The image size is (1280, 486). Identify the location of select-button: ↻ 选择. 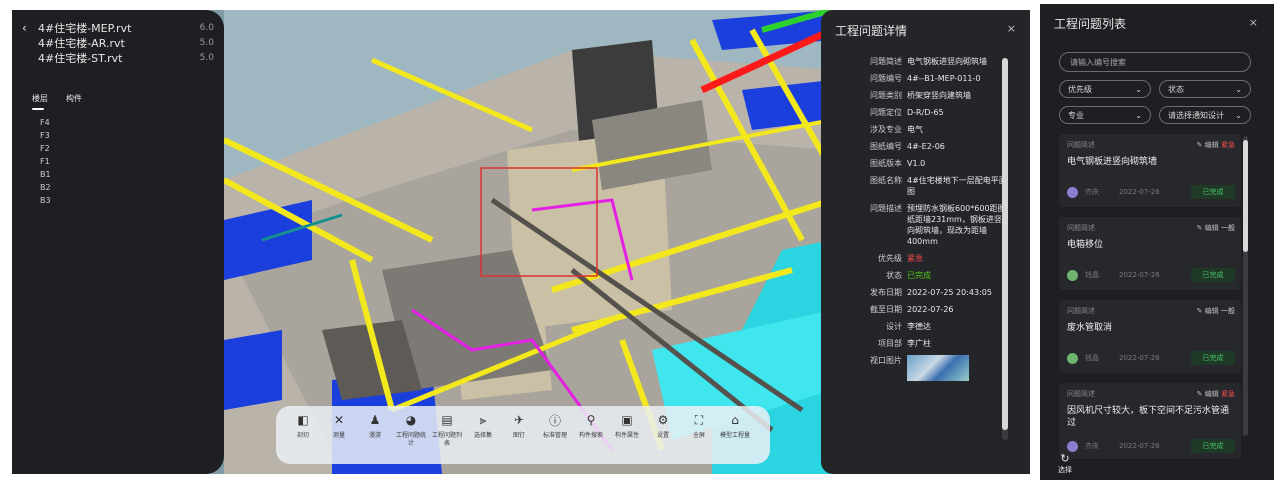
(1065, 463).